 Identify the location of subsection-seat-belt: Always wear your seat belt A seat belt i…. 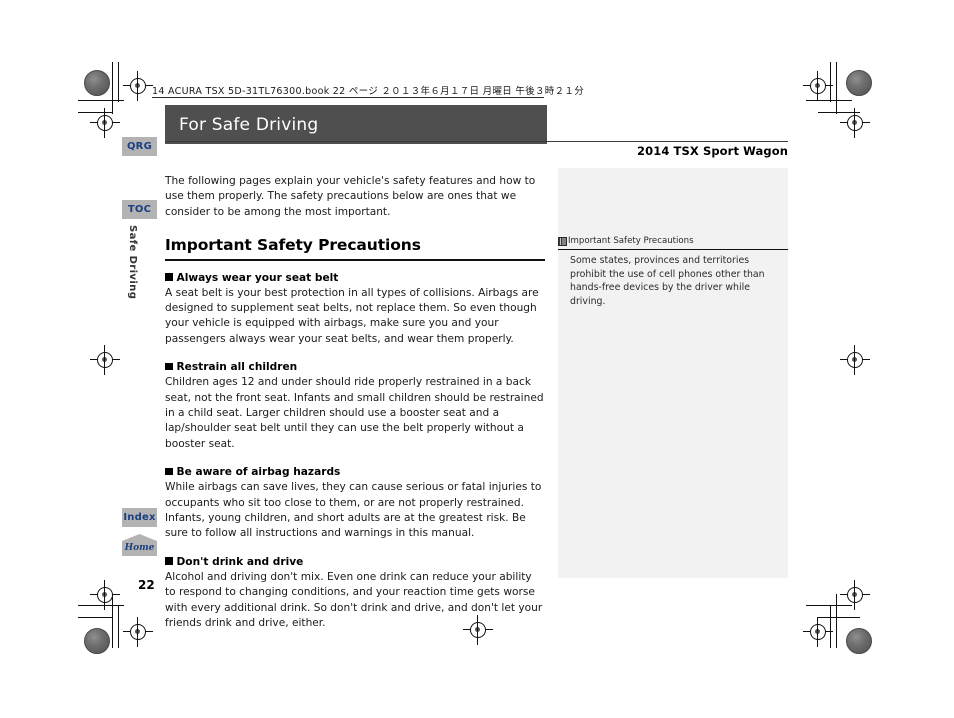
(355, 310).